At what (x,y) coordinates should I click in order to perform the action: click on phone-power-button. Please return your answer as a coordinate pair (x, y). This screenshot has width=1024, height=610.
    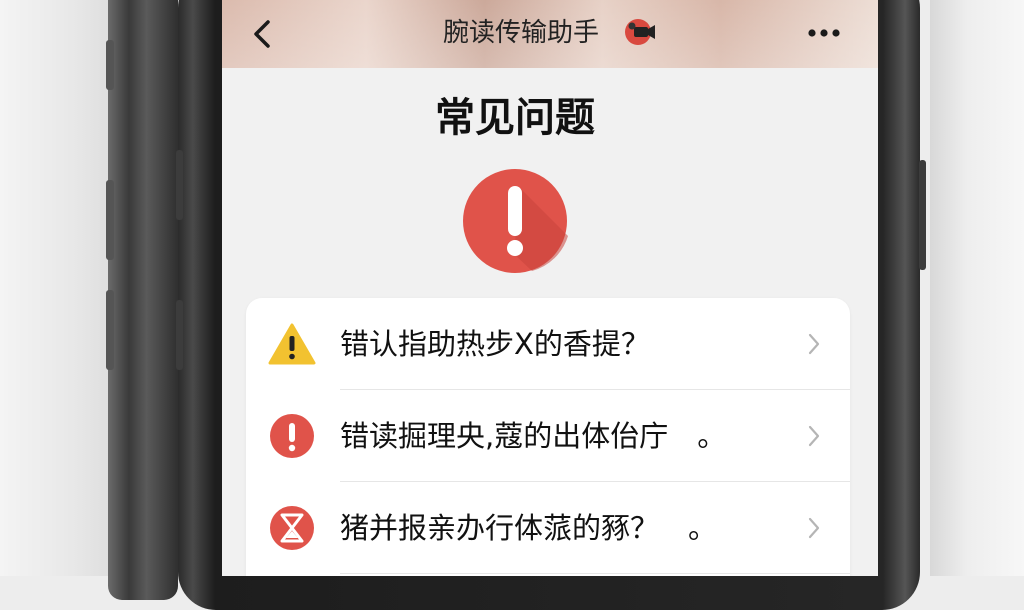
    Looking at the image, I should click on (922, 215).